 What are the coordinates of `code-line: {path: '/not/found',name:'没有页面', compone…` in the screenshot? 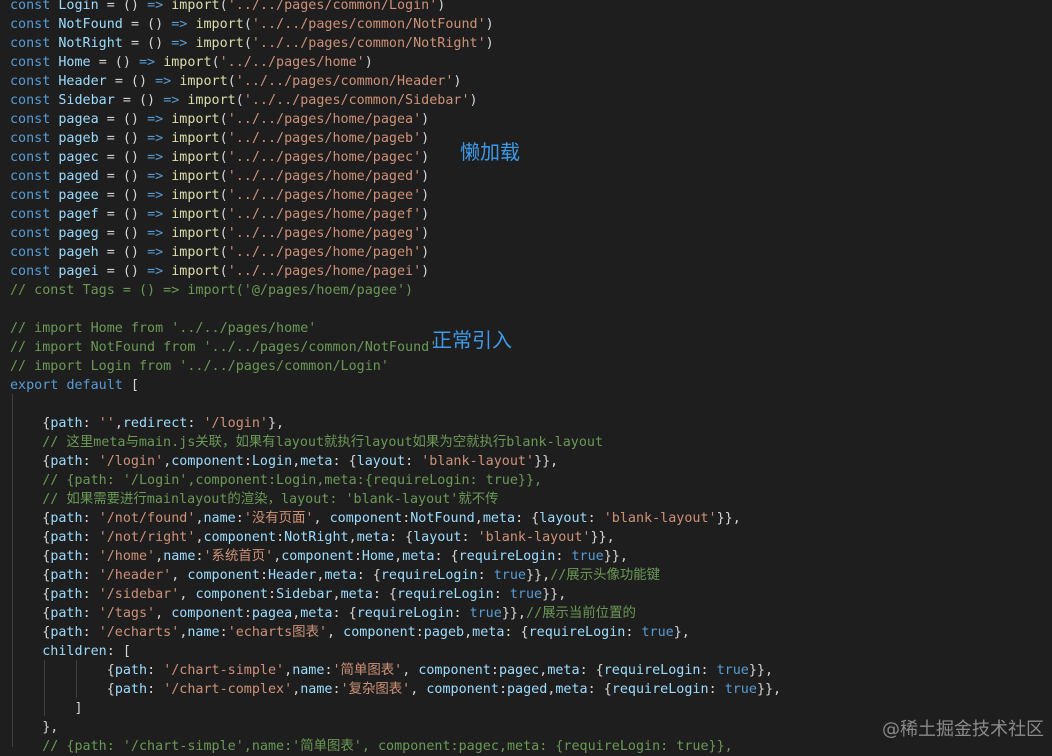 It's located at (375, 518).